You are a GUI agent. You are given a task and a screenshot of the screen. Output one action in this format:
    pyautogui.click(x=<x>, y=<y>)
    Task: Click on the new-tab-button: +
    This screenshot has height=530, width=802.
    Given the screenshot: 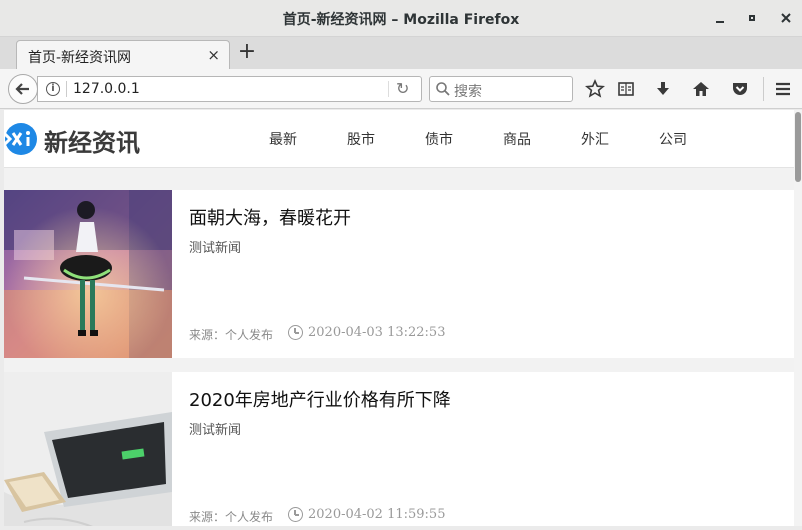 What is the action you would take?
    pyautogui.click(x=247, y=52)
    